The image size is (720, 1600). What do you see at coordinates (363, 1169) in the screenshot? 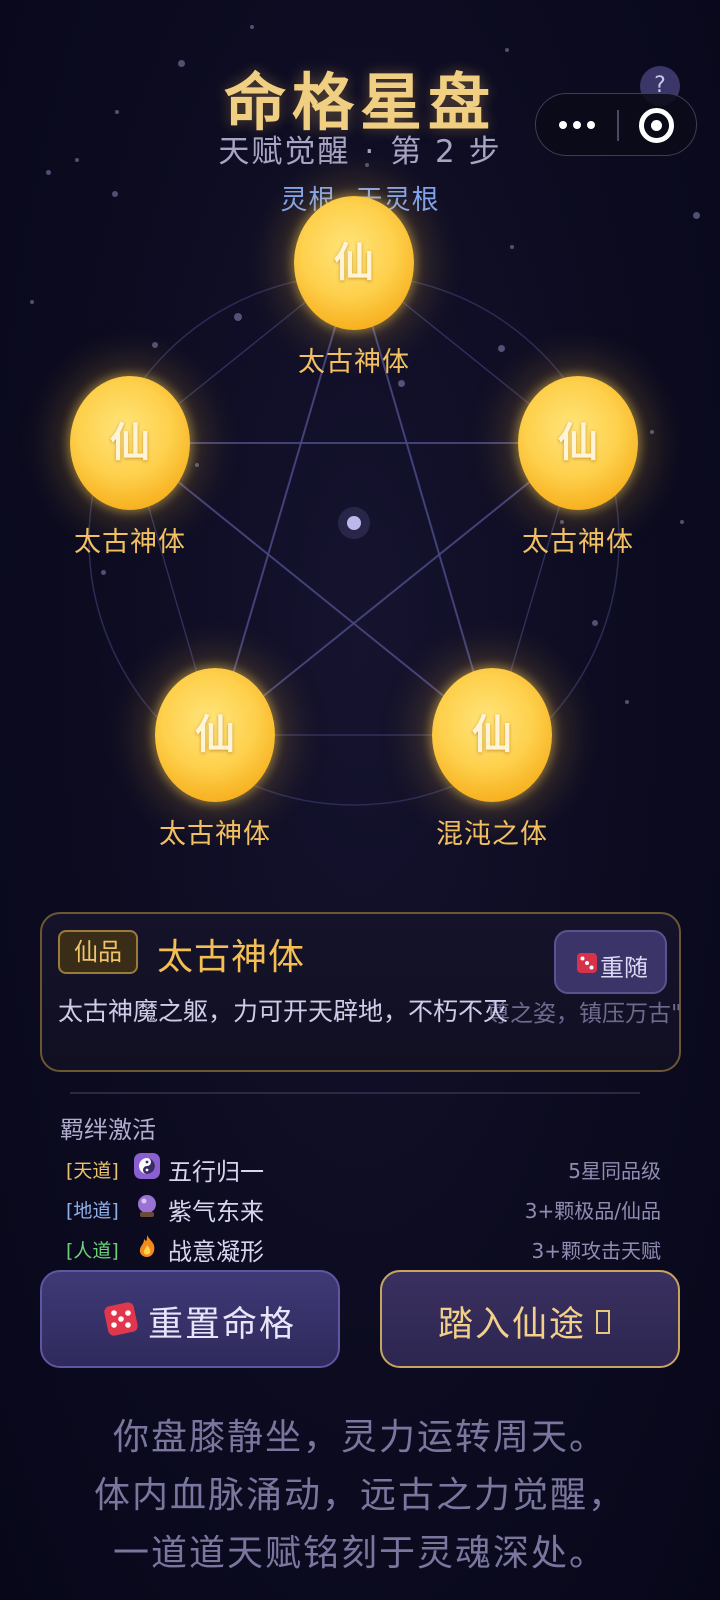
I see `bond-row: [天道] 五行归一 5星同品级` at bounding box center [363, 1169].